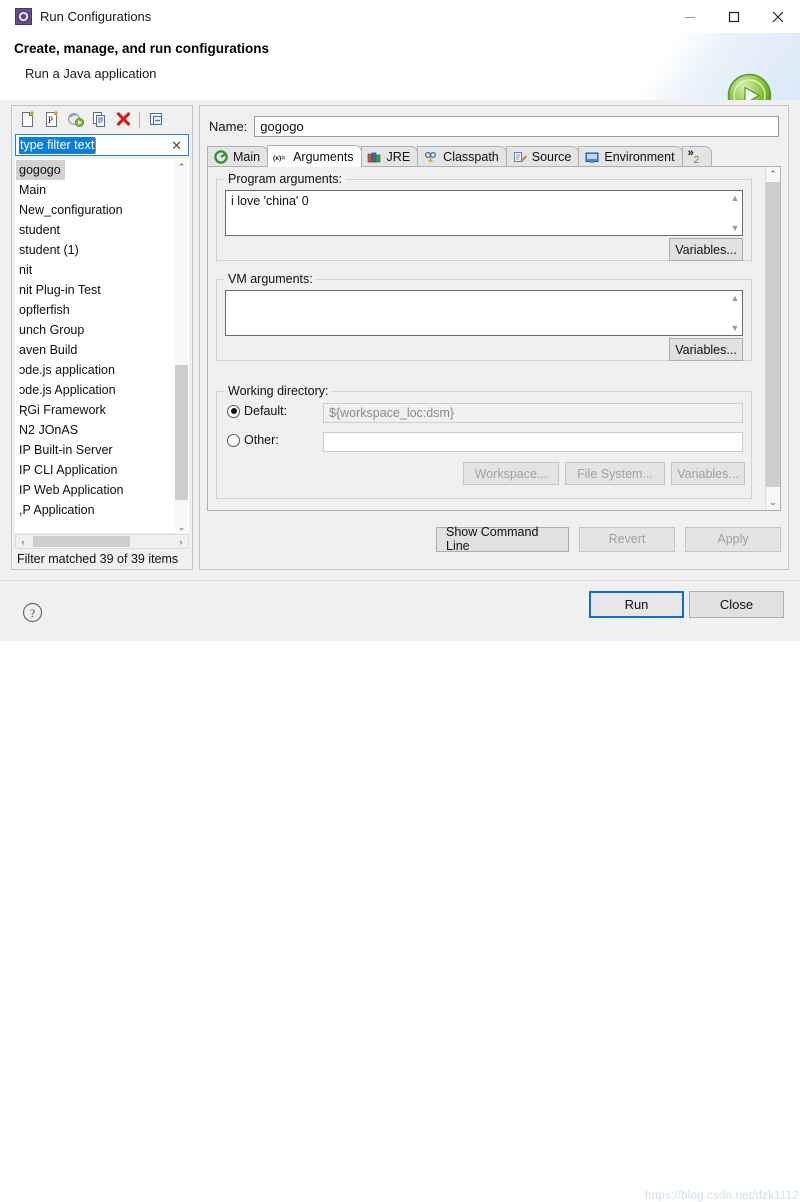  What do you see at coordinates (736, 604) in the screenshot?
I see `close-button: Close` at bounding box center [736, 604].